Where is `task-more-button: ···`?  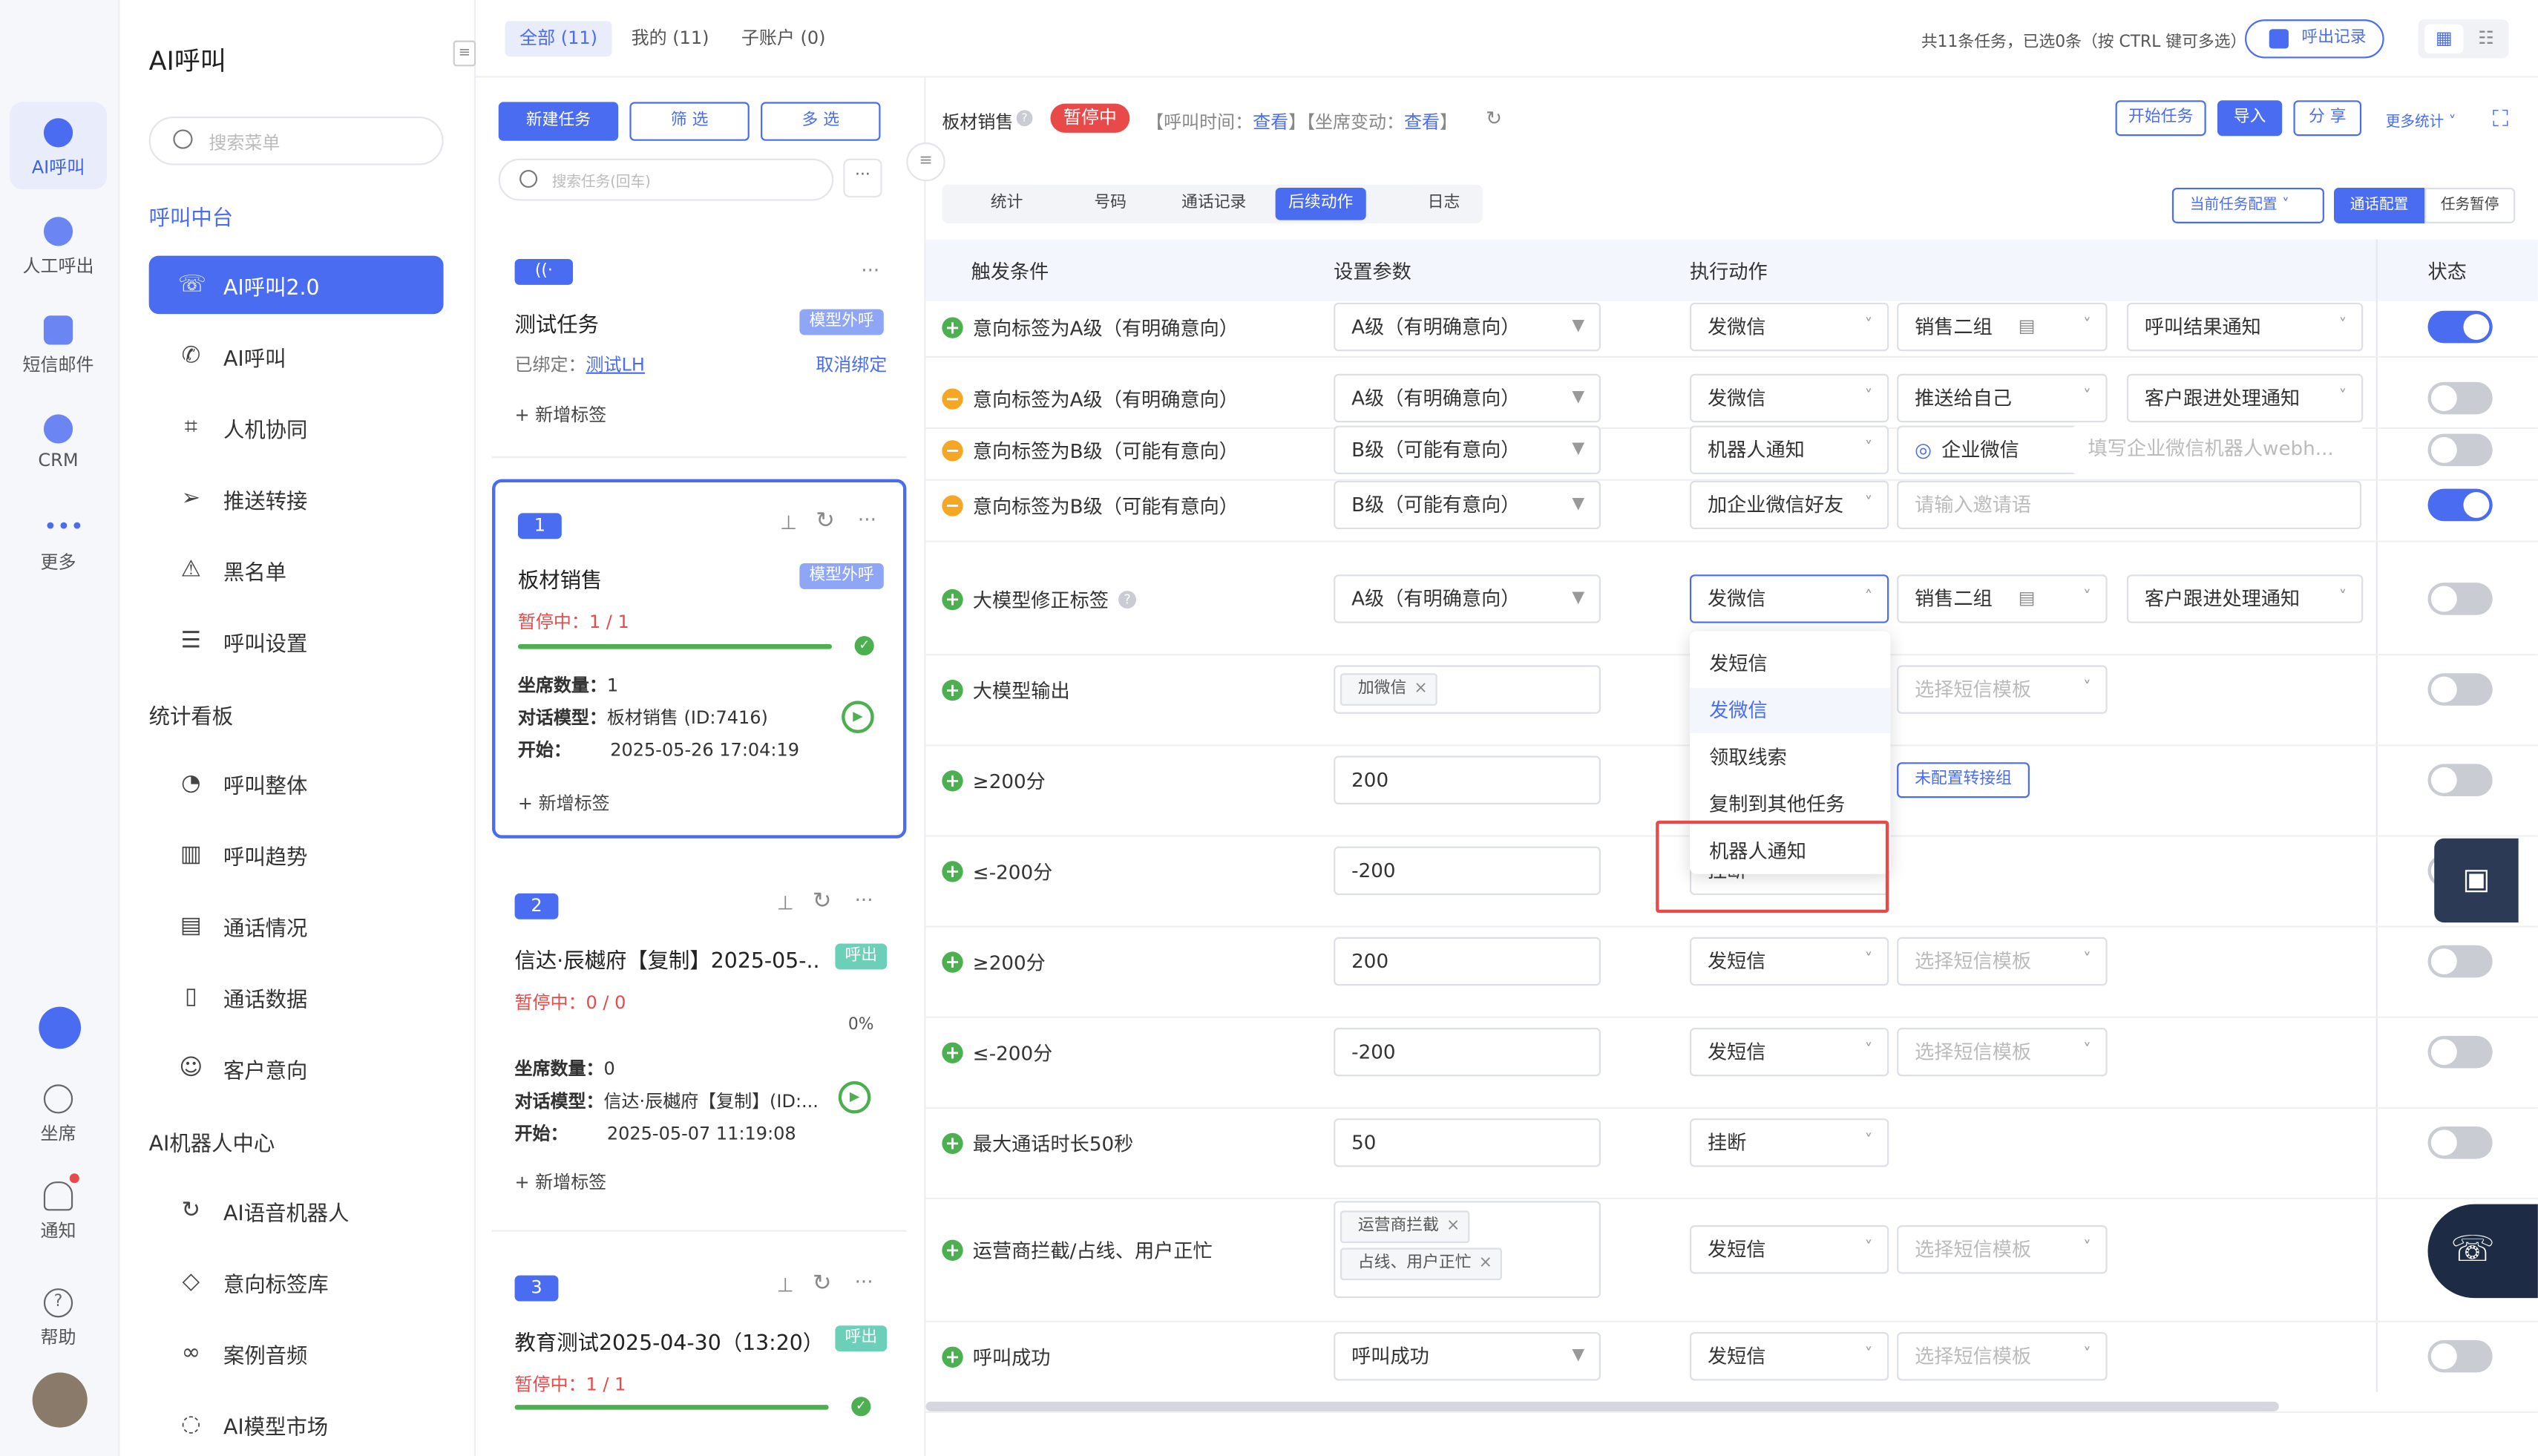
task-more-button: ··· is located at coordinates (862, 178).